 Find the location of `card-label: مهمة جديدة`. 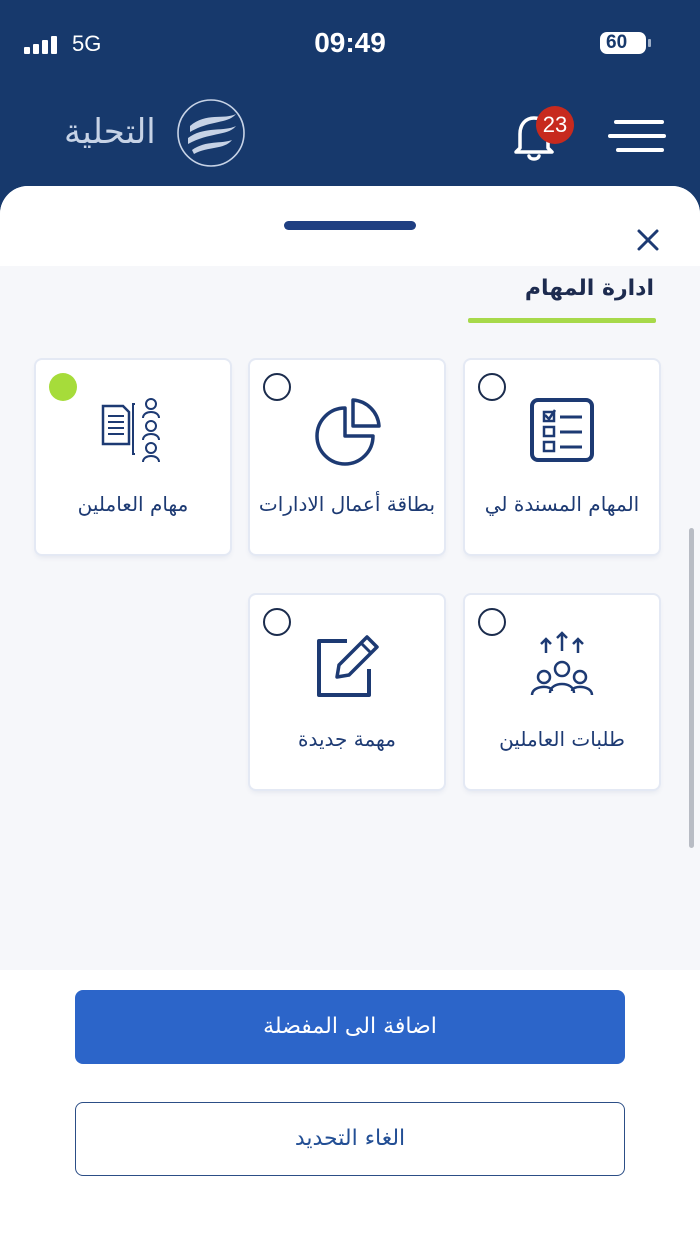

card-label: مهمة جديدة is located at coordinates (347, 739).